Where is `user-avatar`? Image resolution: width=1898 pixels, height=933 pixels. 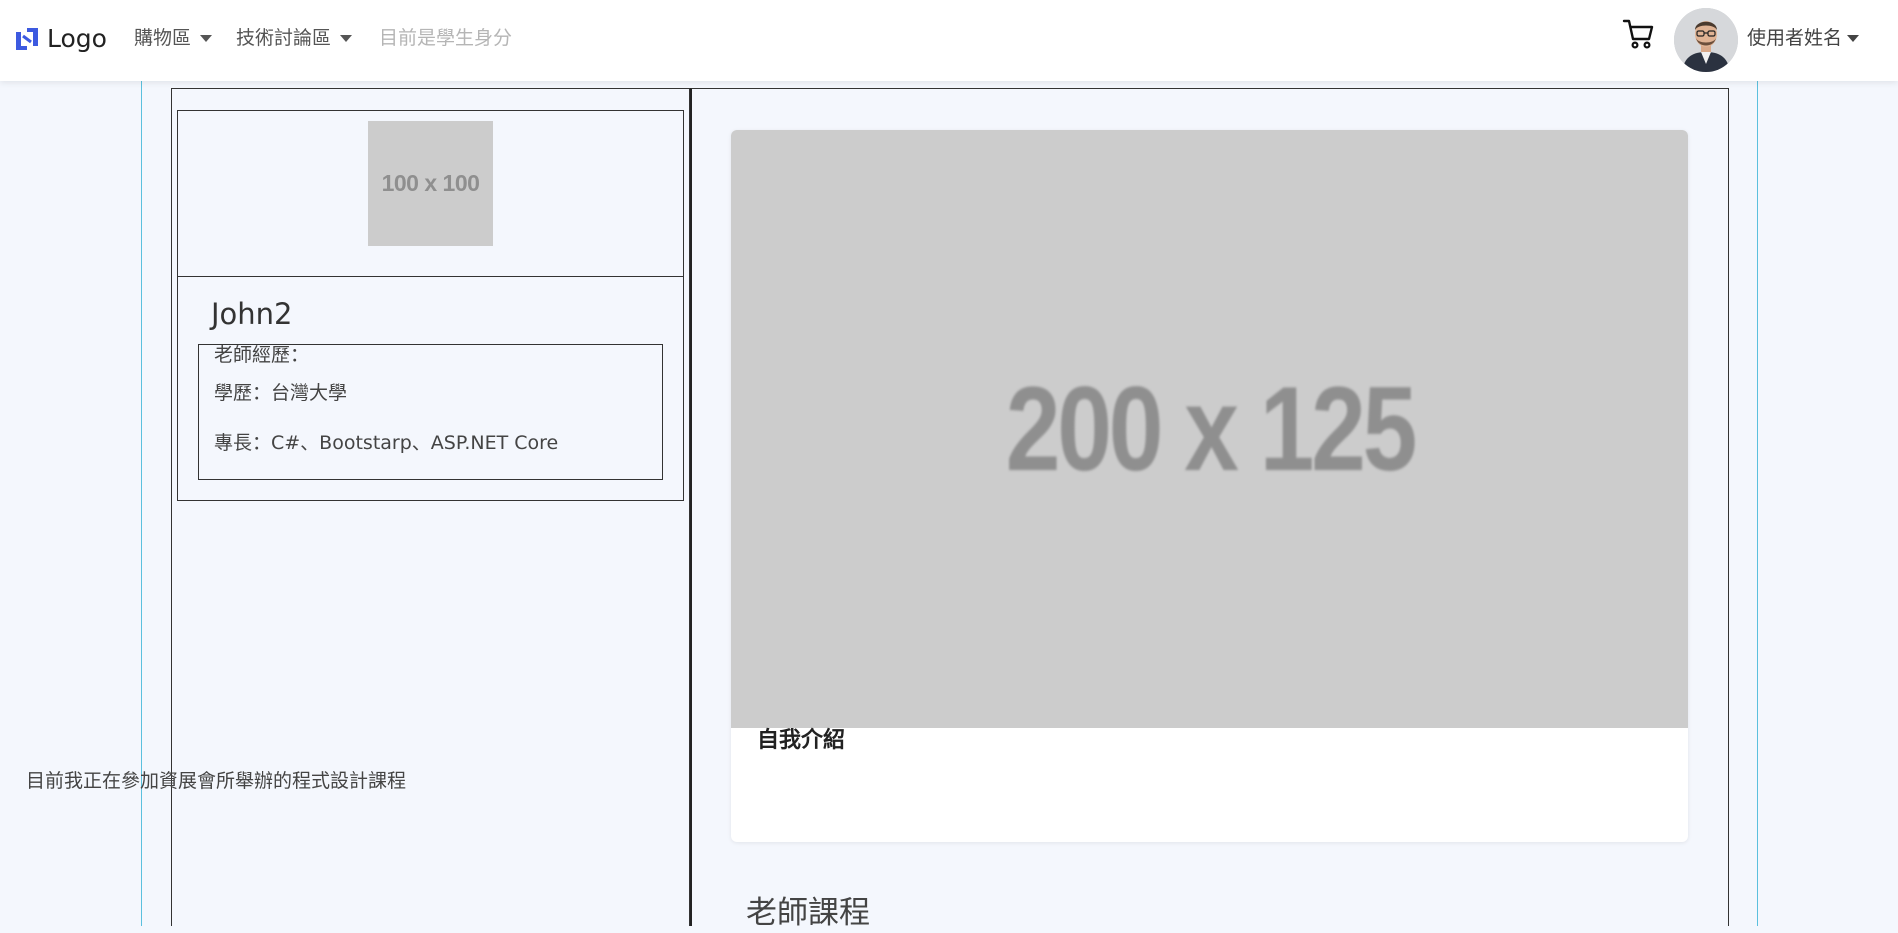
user-avatar is located at coordinates (1706, 40).